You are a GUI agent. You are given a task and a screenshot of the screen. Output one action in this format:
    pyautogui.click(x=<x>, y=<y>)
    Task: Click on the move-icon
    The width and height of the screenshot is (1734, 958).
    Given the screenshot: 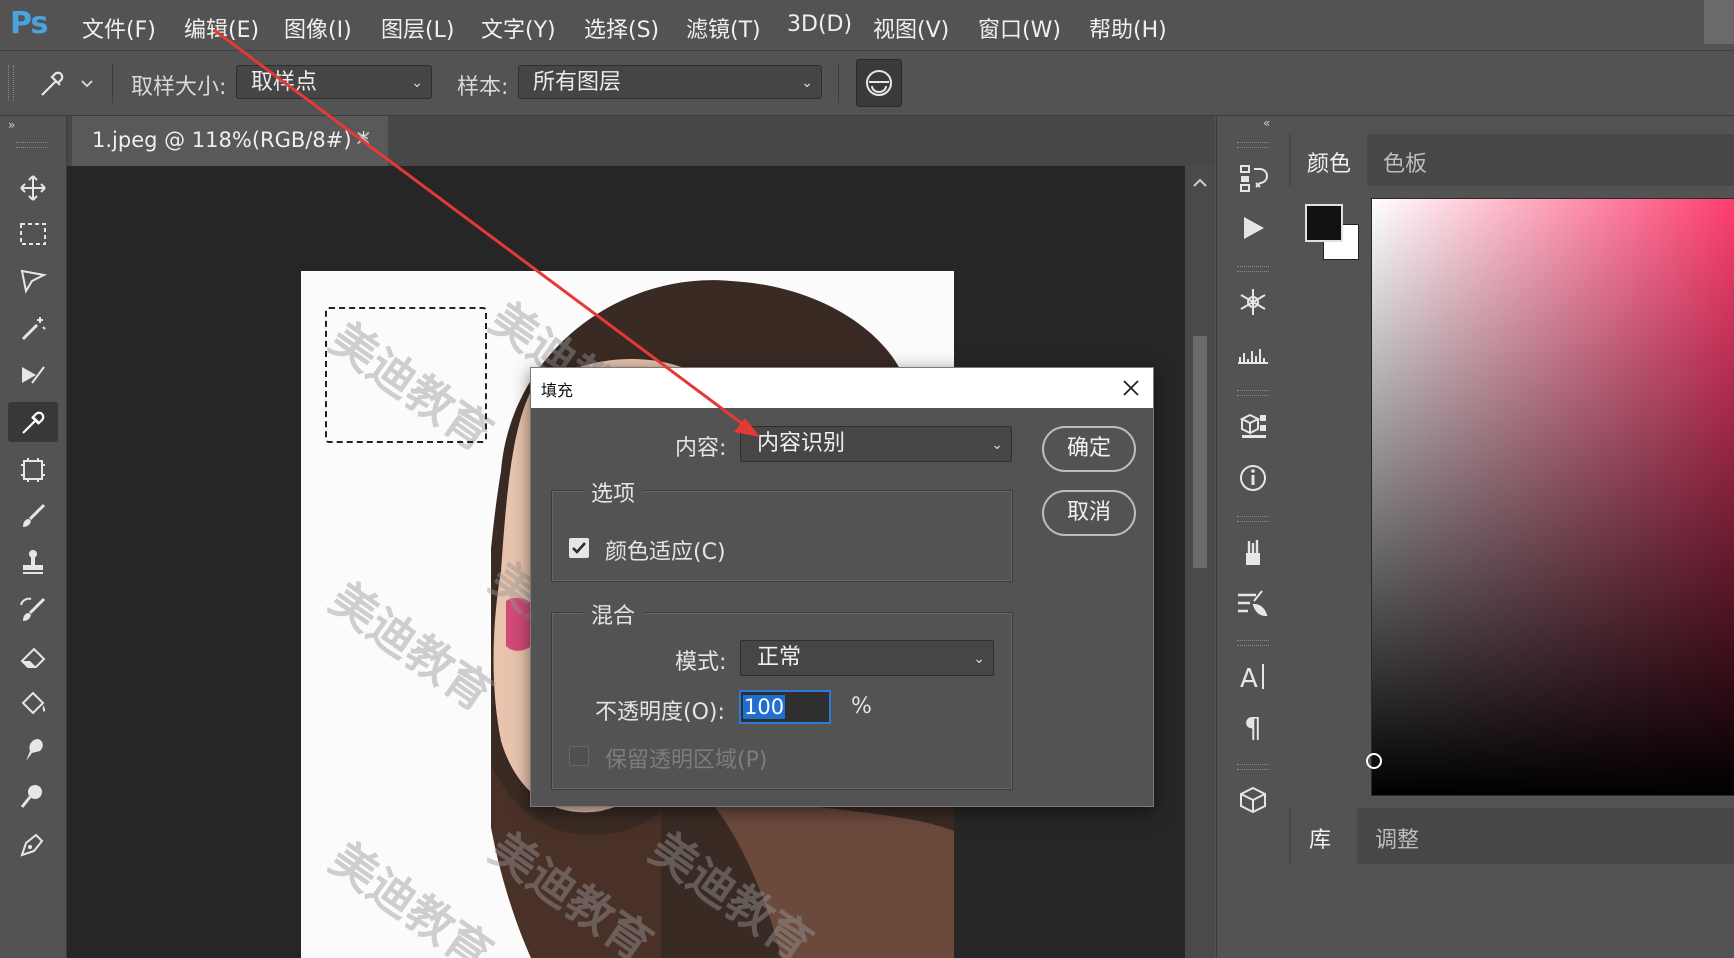 What is the action you would take?
    pyautogui.click(x=33, y=188)
    